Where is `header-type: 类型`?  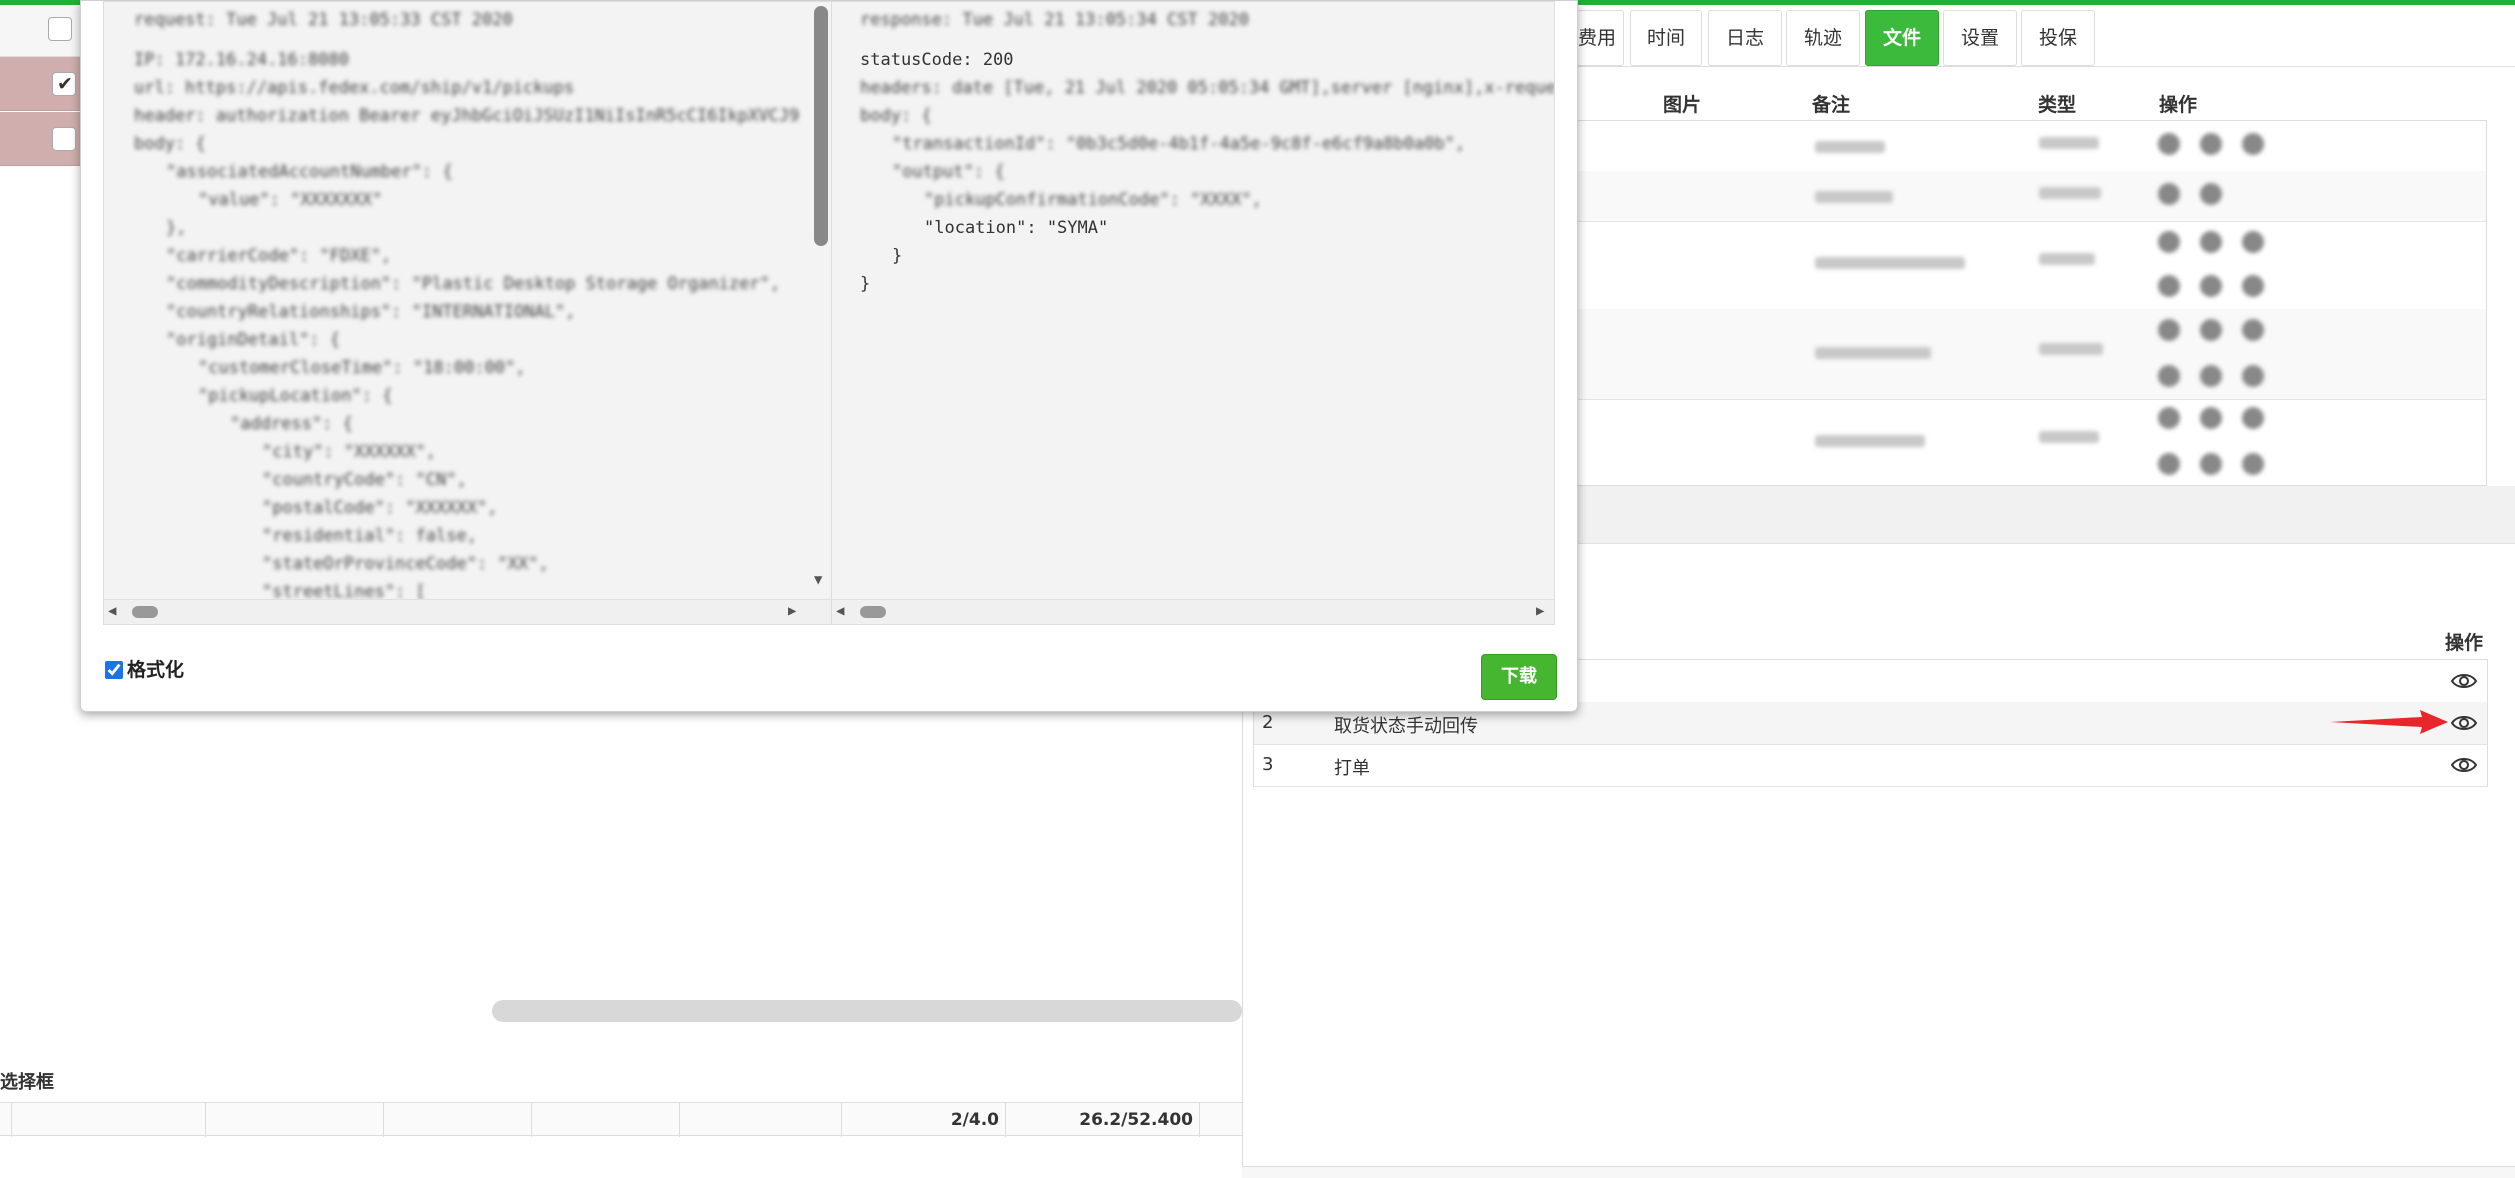 header-type: 类型 is located at coordinates (2057, 105).